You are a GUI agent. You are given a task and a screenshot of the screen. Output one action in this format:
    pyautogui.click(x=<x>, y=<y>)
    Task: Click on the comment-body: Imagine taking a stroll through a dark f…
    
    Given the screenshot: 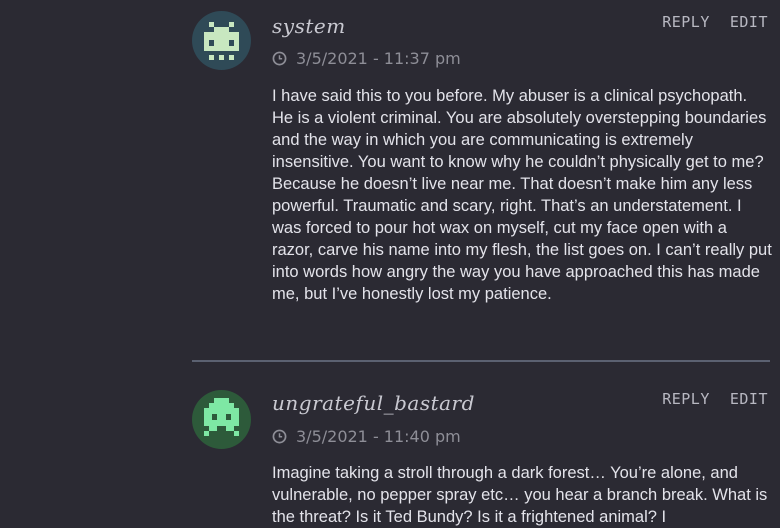 What is the action you would take?
    pyautogui.click(x=520, y=495)
    